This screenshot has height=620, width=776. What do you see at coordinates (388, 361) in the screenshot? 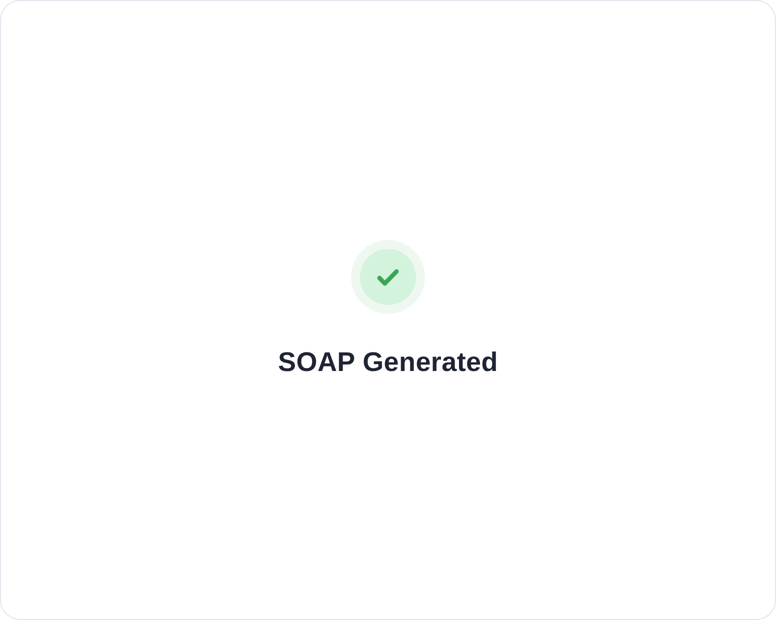
I see `status-title: SOAP Generated` at bounding box center [388, 361].